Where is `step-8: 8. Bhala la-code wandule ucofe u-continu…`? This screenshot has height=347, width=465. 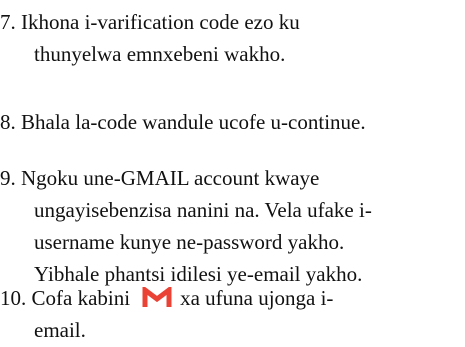 step-8: 8. Bhala la-code wandule ucofe u-continu… is located at coordinates (230, 122).